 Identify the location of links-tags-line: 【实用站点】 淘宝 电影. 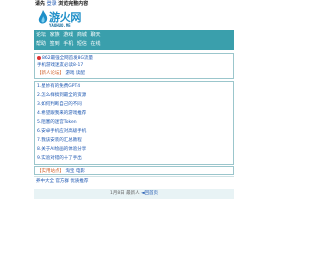
(61, 171).